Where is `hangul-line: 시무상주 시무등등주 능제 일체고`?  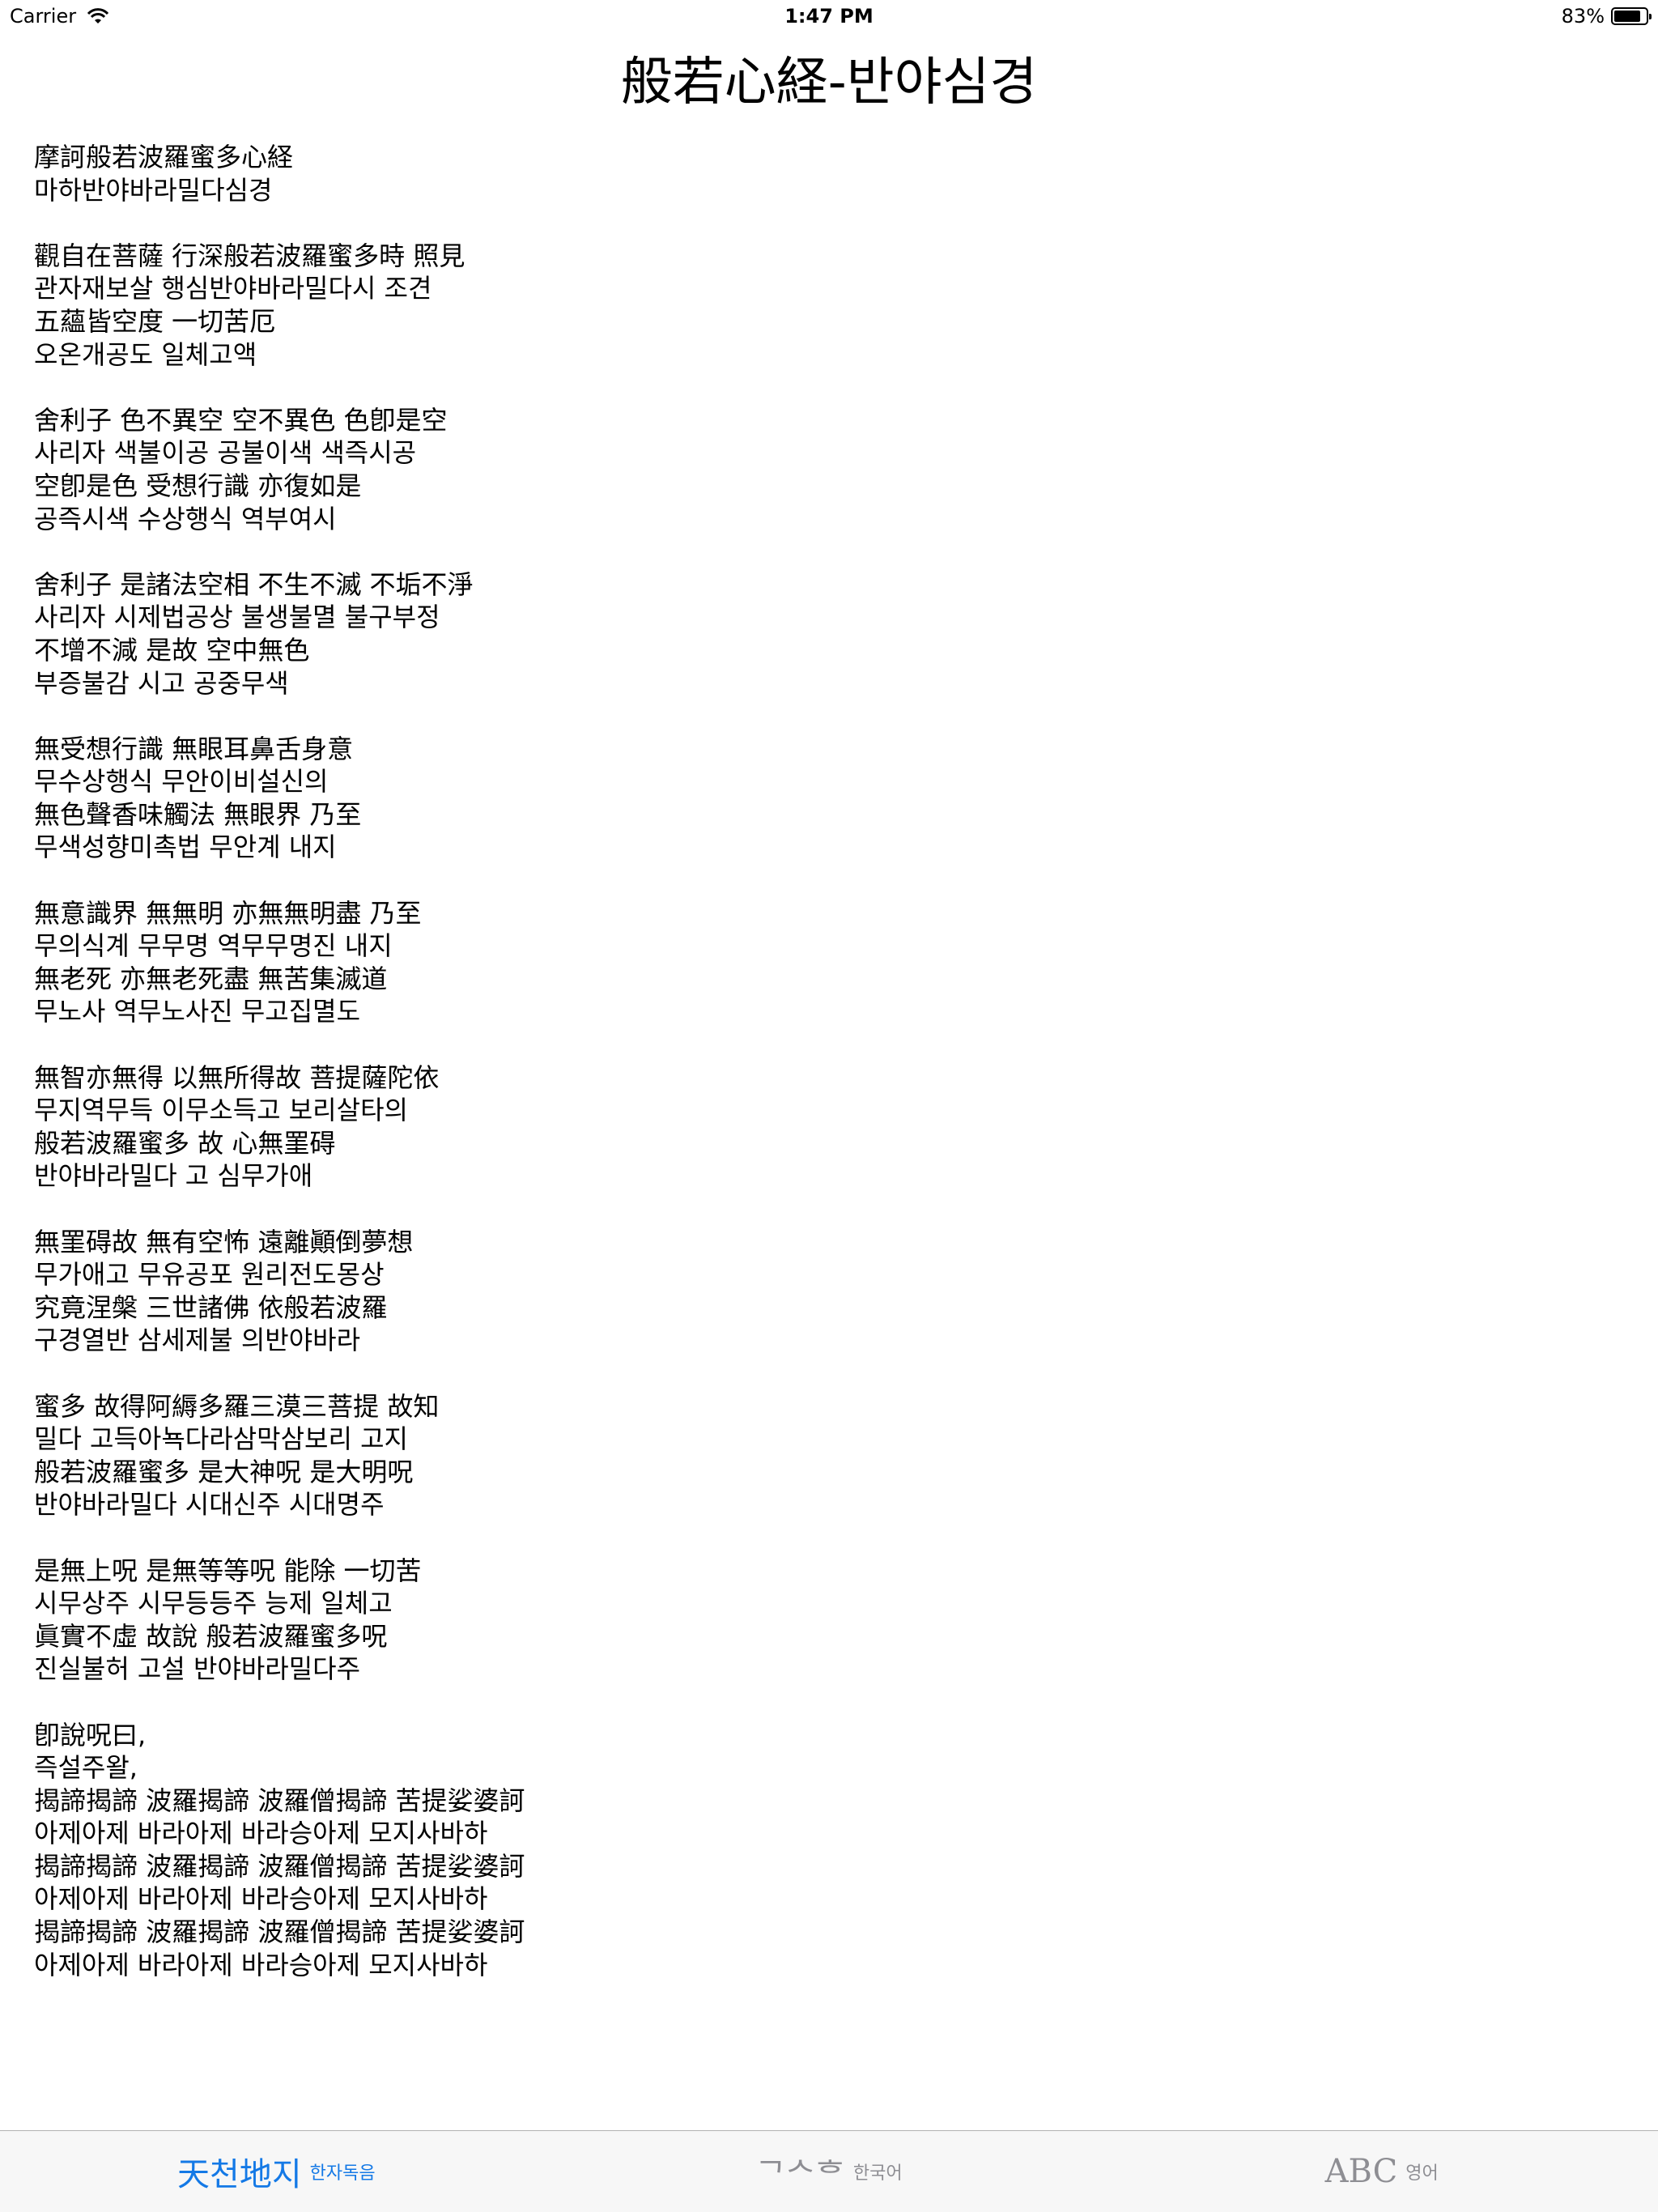
hangul-line: 시무상주 시무등등주 능제 일체고 is located at coordinates (213, 1604).